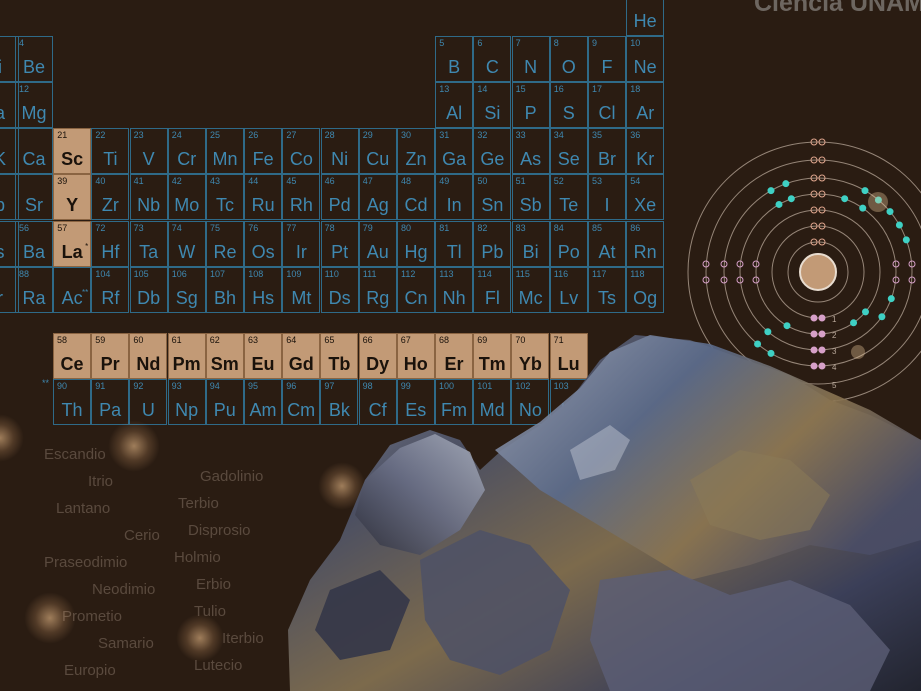 This screenshot has height=691, width=921. What do you see at coordinates (149, 251) in the screenshot?
I see `element-symbol: Ta` at bounding box center [149, 251].